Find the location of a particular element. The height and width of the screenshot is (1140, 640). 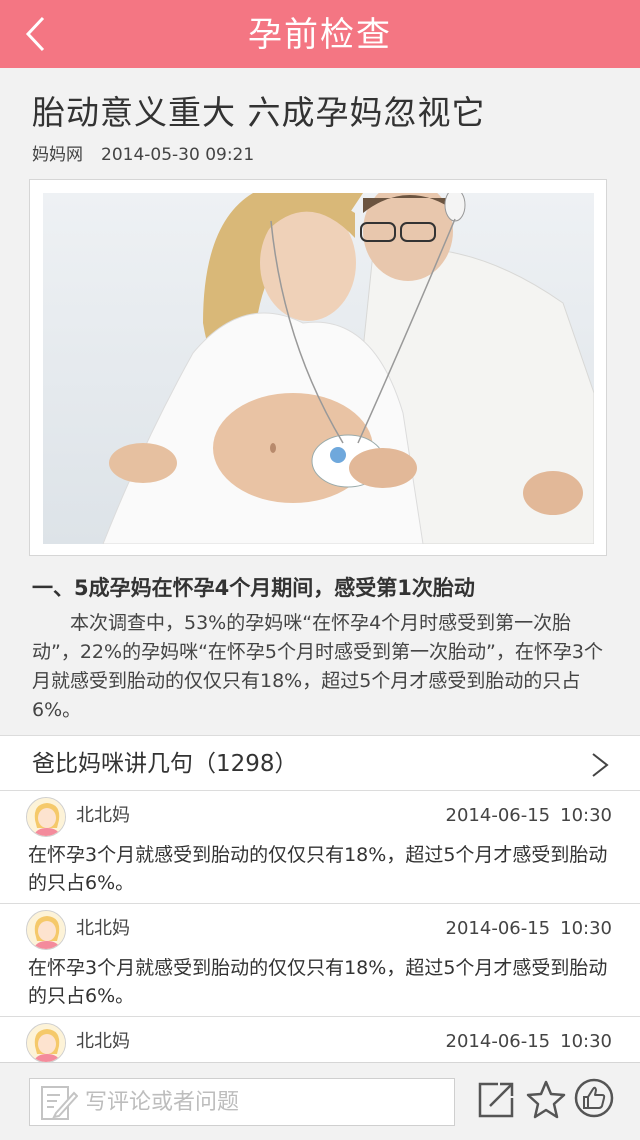

like-button is located at coordinates (596, 1100).